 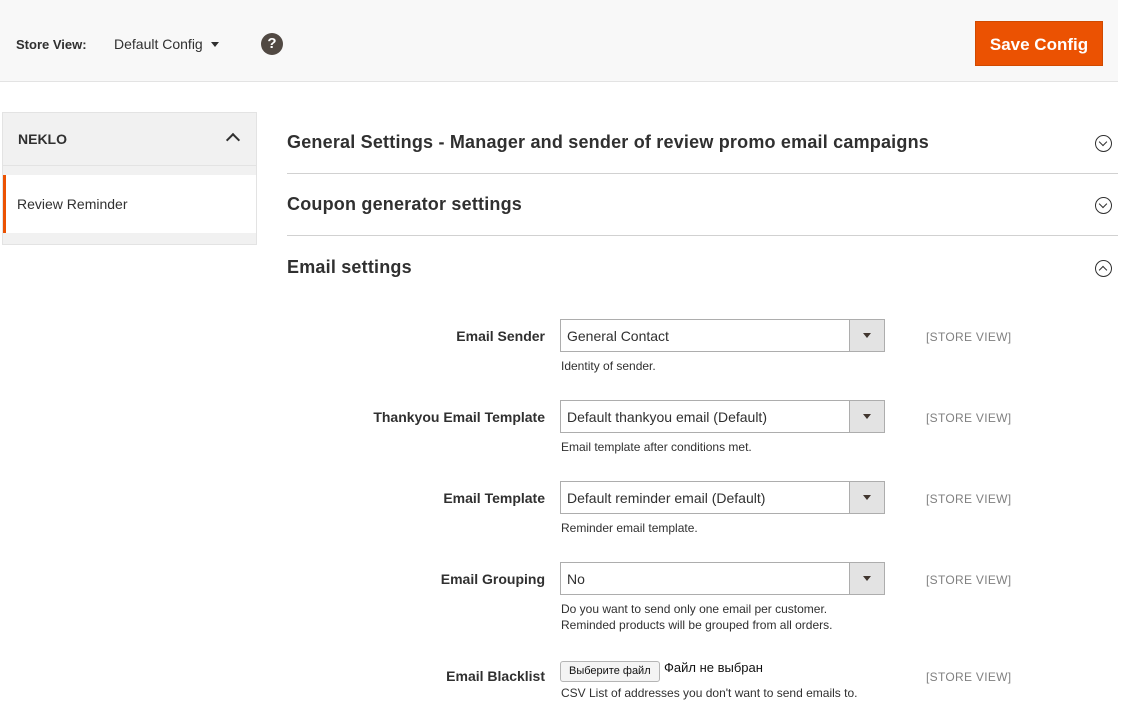 I want to click on sidebar-item-review-reminder: Review Reminder, so click(x=129, y=204).